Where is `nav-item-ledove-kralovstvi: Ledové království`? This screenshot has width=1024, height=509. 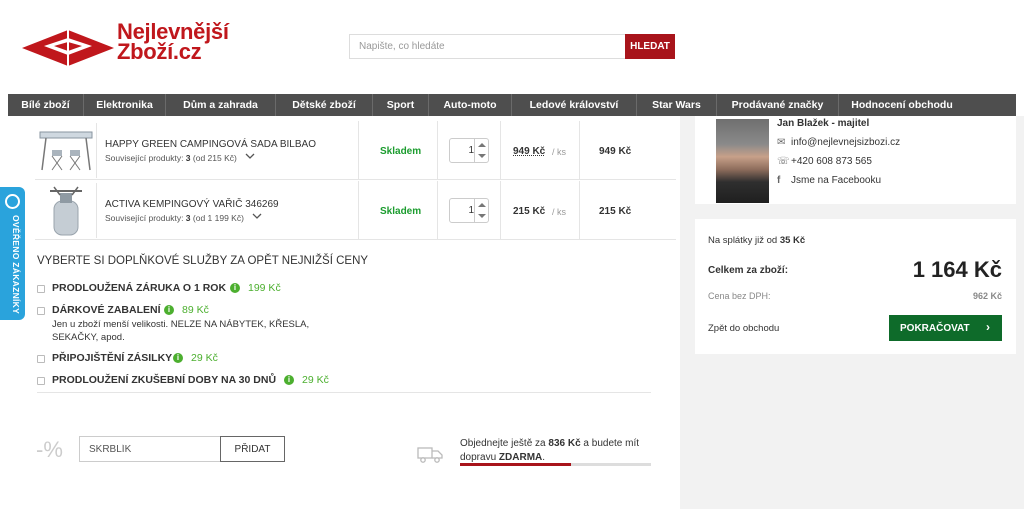
nav-item-ledove-kralovstvi: Ledové království is located at coordinates (574, 105).